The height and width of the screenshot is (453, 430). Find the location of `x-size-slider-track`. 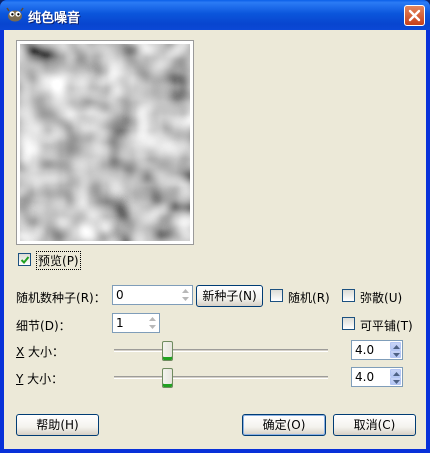

x-size-slider-track is located at coordinates (221, 350).